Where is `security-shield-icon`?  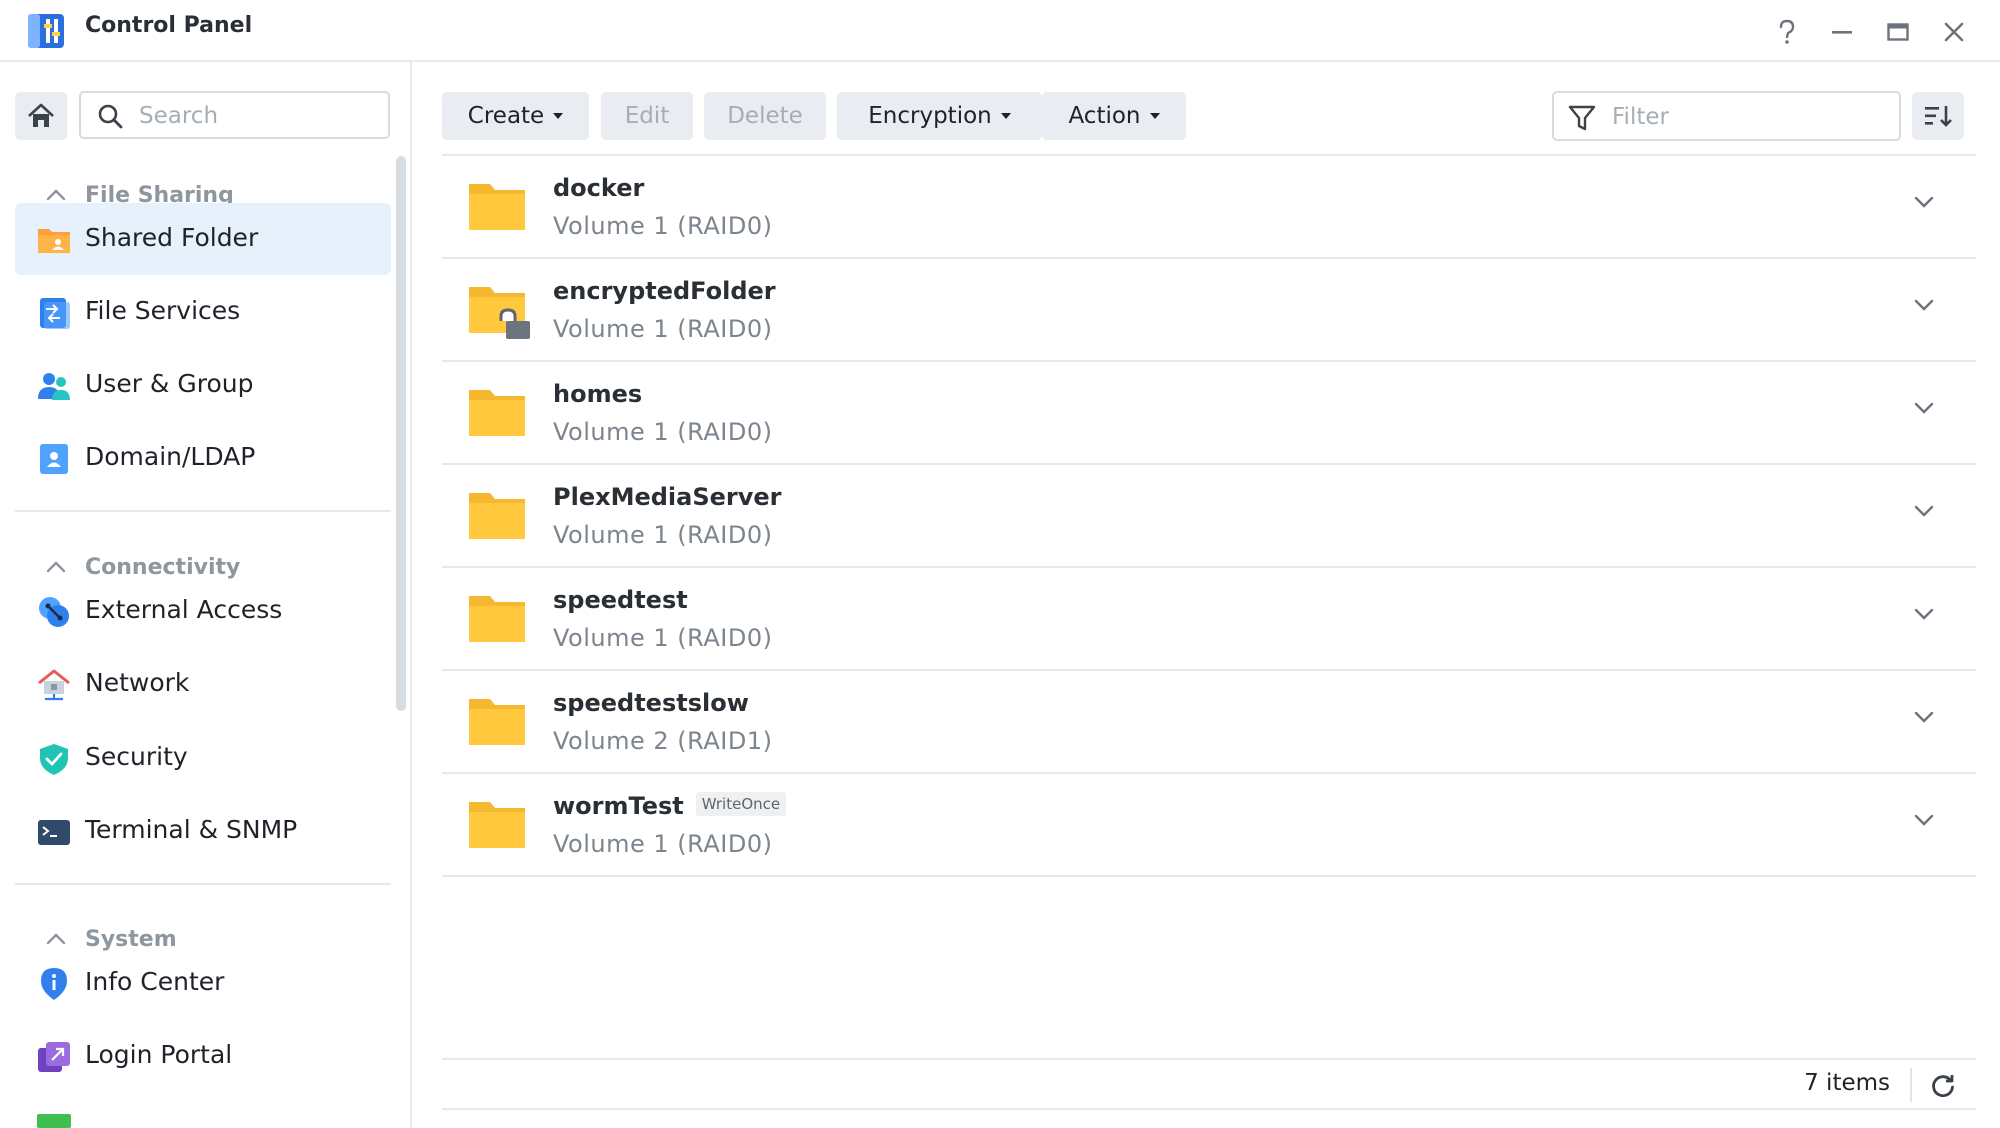
security-shield-icon is located at coordinates (54, 759).